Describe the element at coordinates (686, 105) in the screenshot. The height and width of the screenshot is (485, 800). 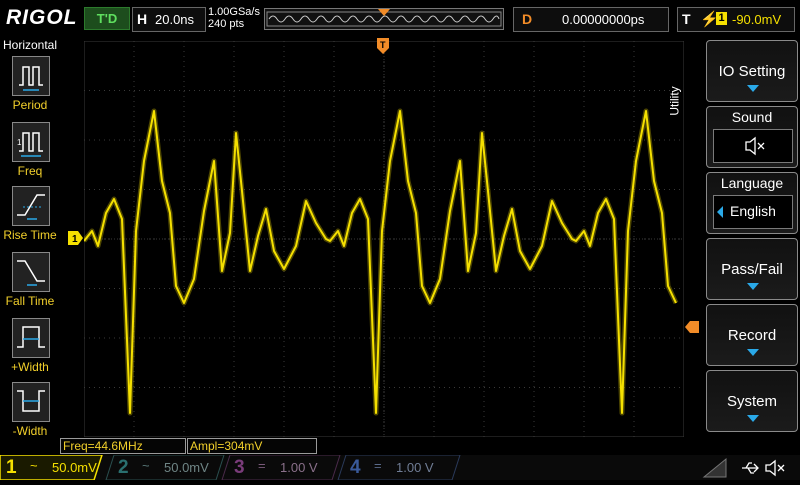
I see `utility-tab: Utility` at that location.